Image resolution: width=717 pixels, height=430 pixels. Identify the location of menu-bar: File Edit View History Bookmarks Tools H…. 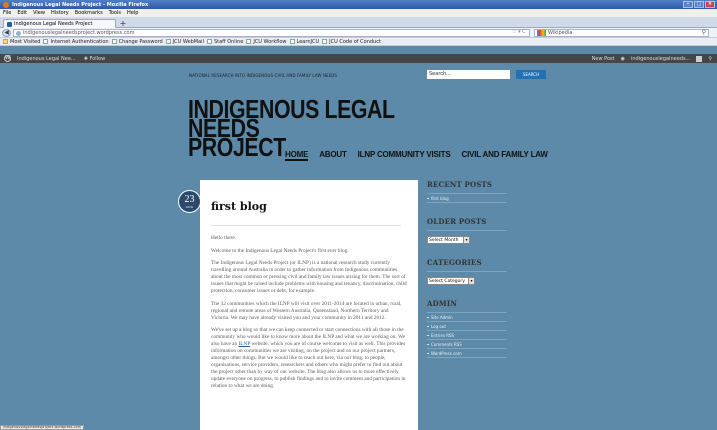
(358, 13).